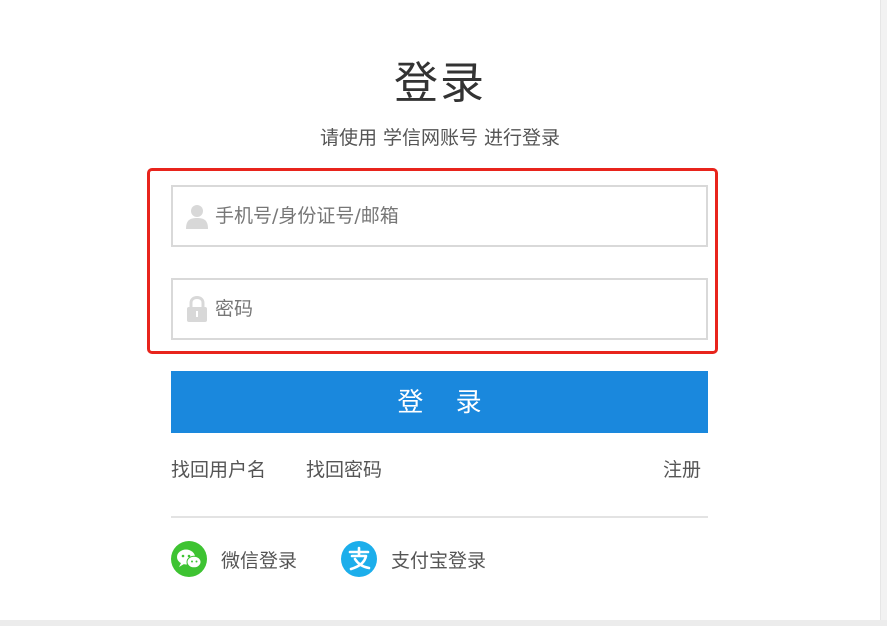  I want to click on alipay-login-button: 支付宝登录, so click(413, 559).